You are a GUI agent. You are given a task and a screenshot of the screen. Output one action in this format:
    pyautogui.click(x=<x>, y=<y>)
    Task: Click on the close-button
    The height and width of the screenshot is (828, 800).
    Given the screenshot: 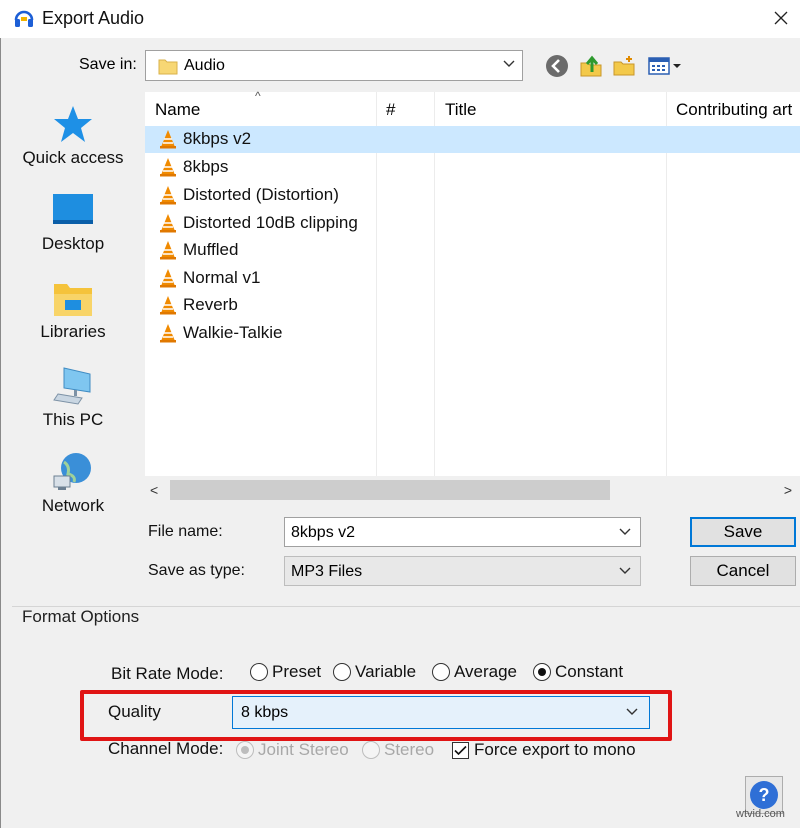 What is the action you would take?
    pyautogui.click(x=781, y=18)
    